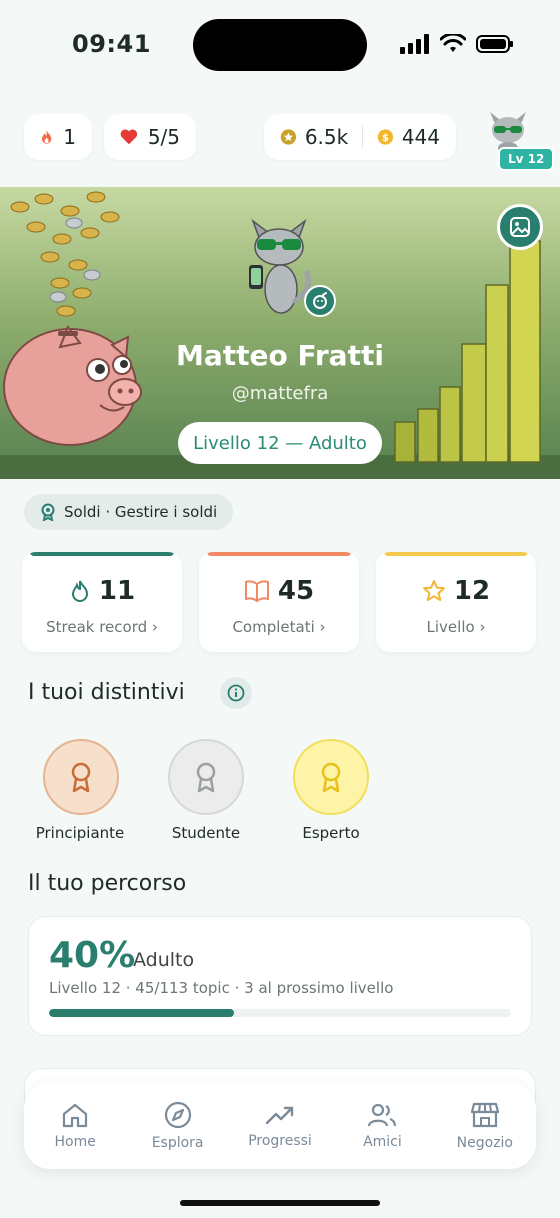 The height and width of the screenshot is (1218, 560). I want to click on badges-info-button, so click(236, 693).